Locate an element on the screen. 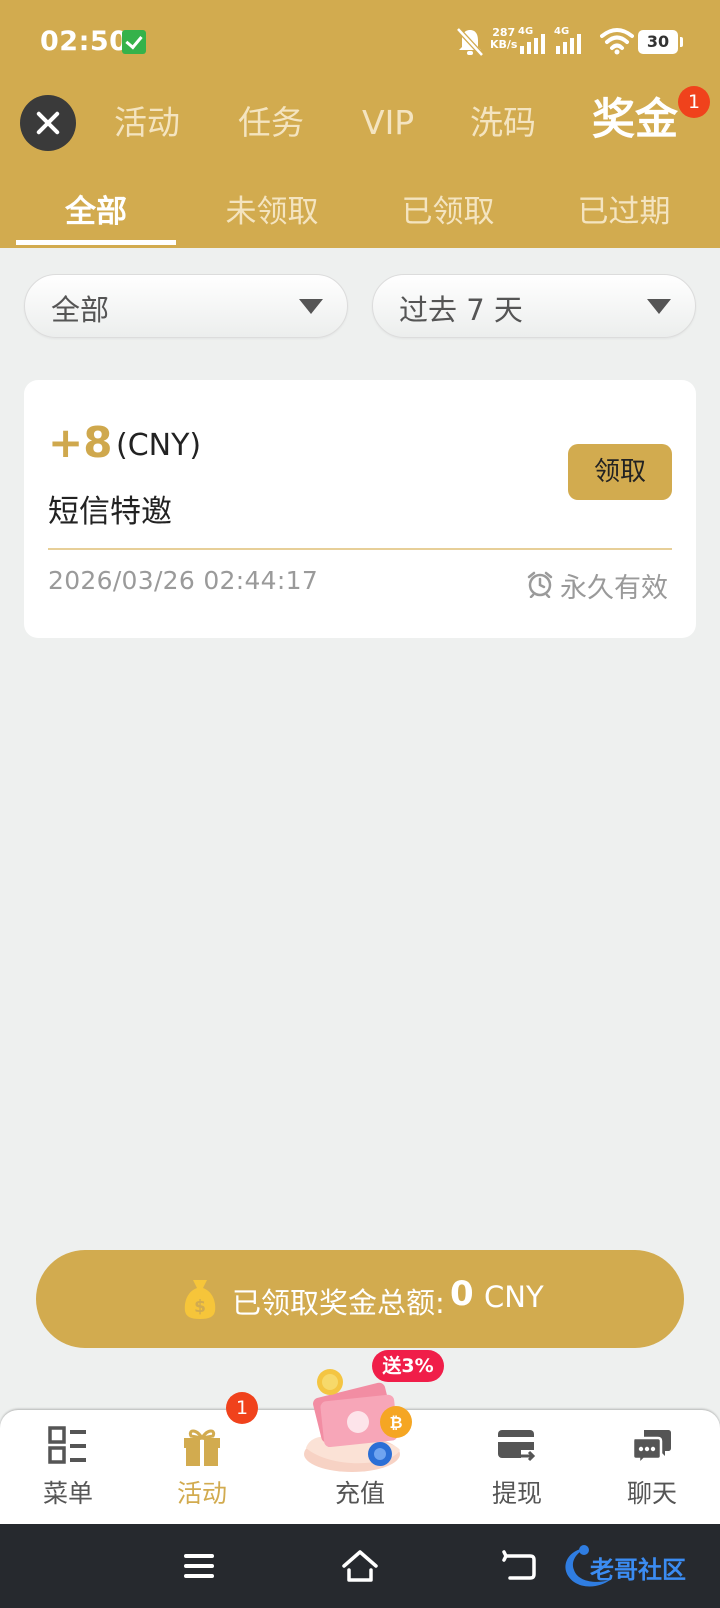  tab-bonus: 奖金 is located at coordinates (635, 120).